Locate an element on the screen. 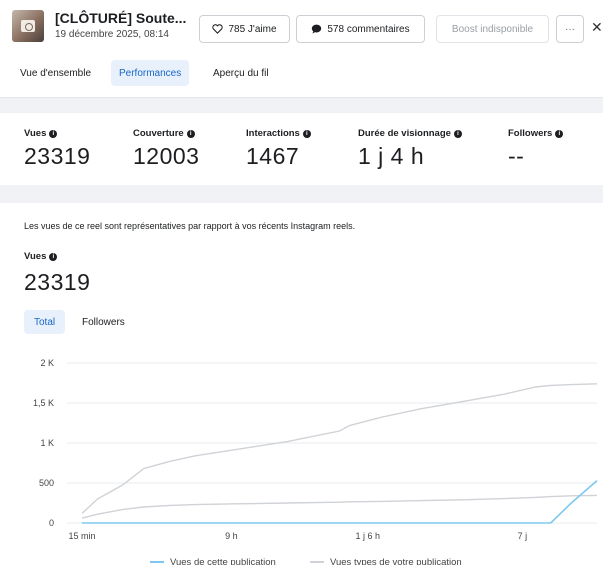  y-tick-label: 2 K is located at coordinates (47, 363).